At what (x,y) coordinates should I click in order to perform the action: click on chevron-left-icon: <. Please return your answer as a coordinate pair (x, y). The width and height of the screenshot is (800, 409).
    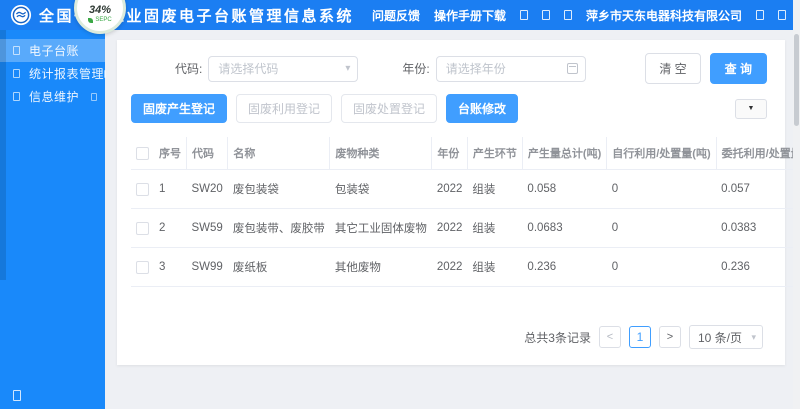
    Looking at the image, I should click on (610, 337).